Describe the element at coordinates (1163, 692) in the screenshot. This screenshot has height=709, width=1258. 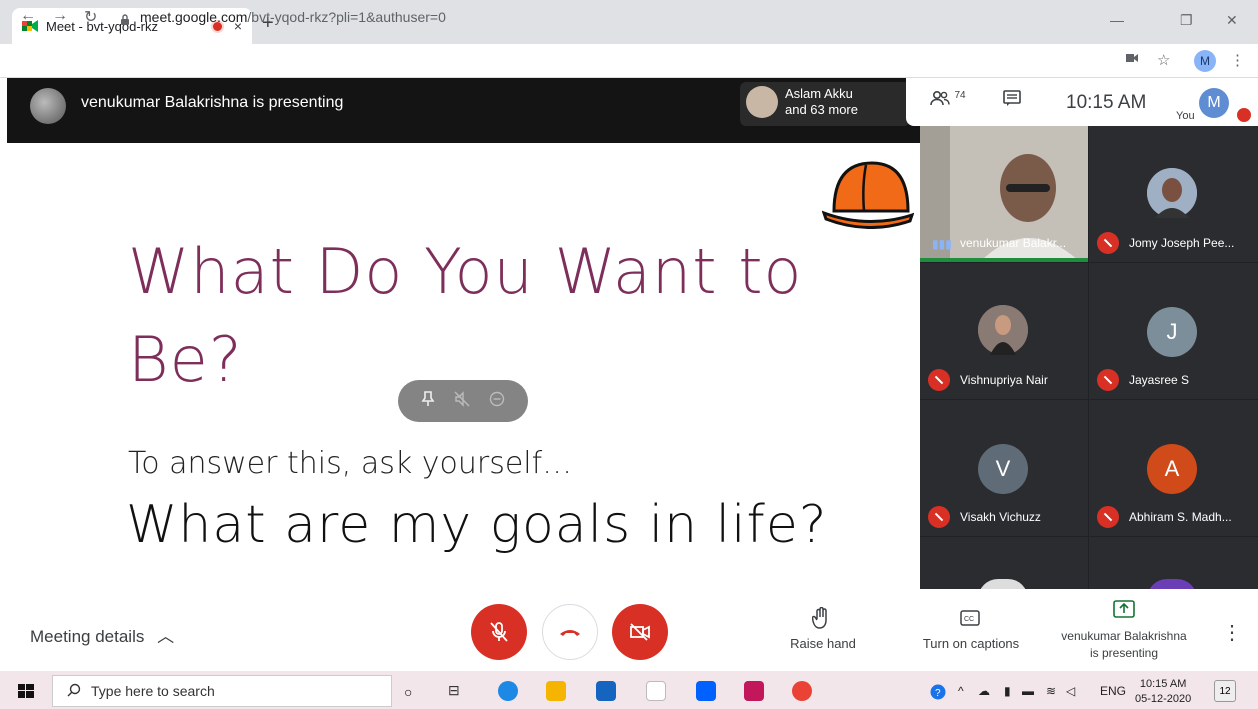
I see `taskbar-clock: 10:15 AM 05-12-2020` at that location.